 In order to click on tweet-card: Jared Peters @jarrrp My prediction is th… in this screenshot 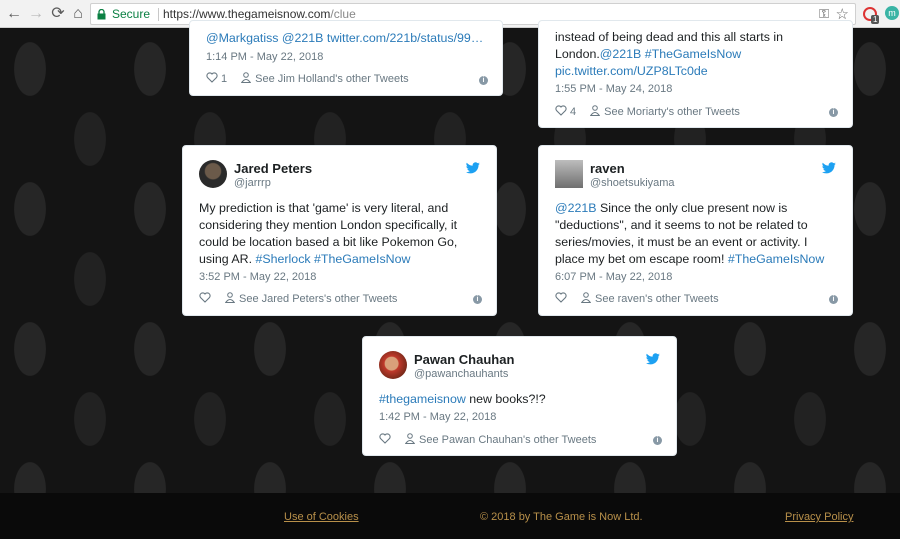, I will do `click(339, 230)`.